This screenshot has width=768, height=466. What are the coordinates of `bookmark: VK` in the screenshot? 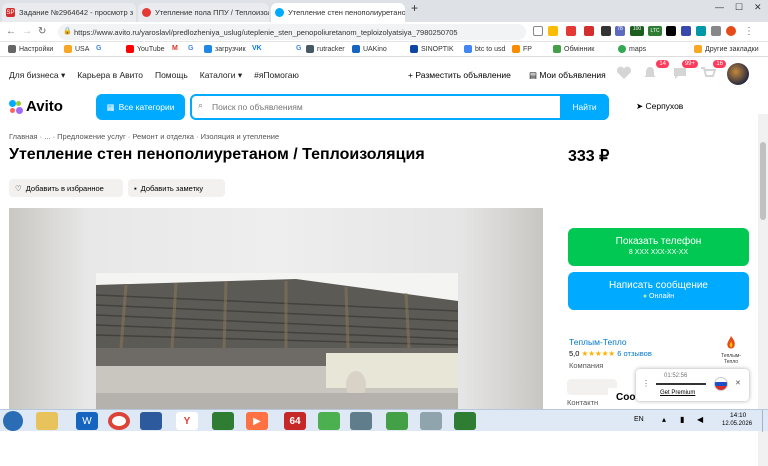 It's located at (257, 48).